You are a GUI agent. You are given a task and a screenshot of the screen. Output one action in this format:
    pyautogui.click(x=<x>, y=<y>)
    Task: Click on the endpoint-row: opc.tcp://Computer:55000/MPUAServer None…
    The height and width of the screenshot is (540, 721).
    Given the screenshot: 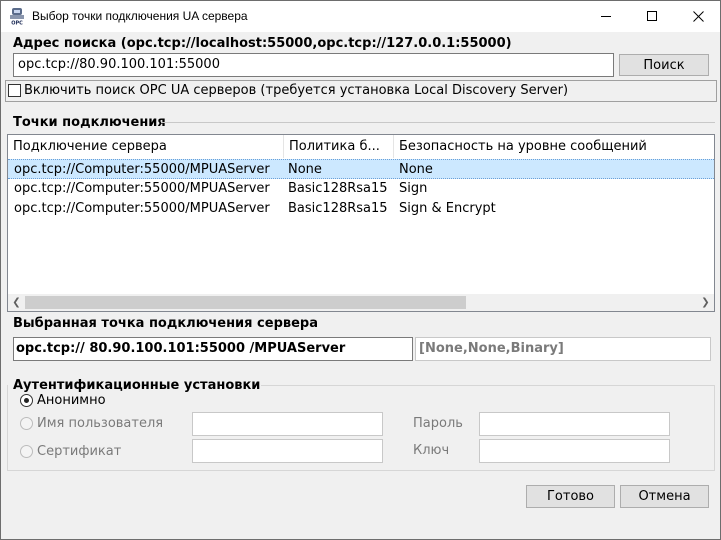 What is the action you would take?
    pyautogui.click(x=361, y=169)
    